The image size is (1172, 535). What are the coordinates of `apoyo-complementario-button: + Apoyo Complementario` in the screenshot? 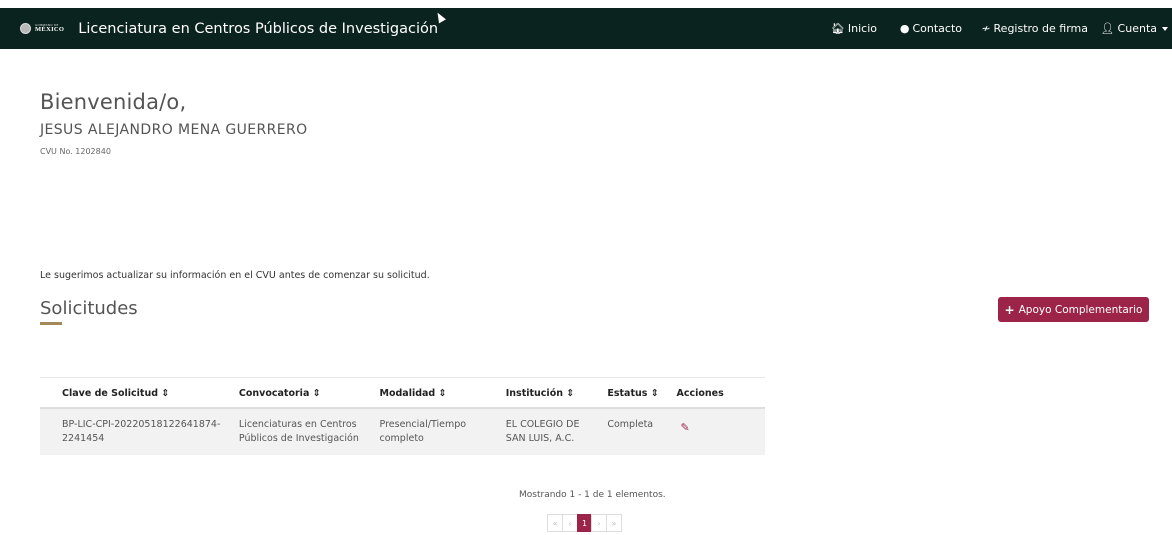 It's located at (1073, 309).